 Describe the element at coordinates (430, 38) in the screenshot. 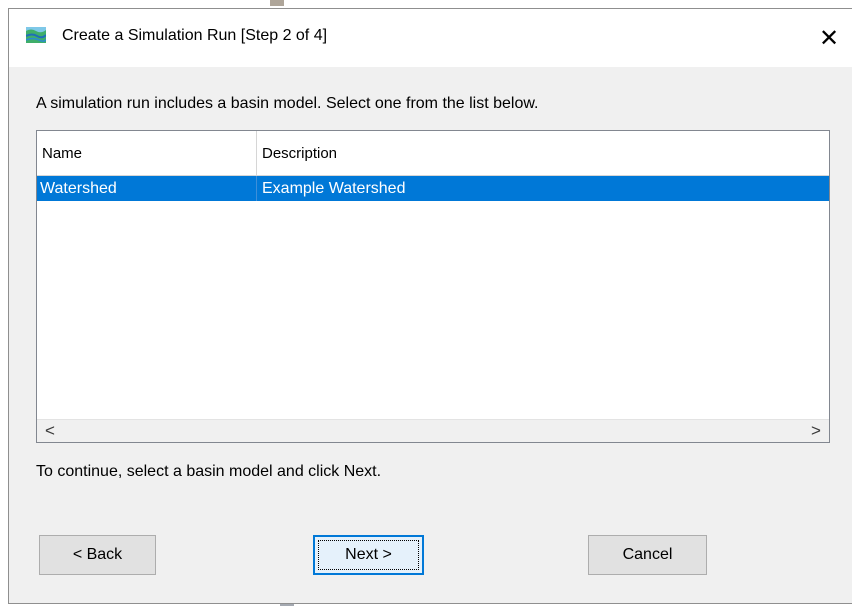

I see `title-bar: Create a Simulation Run [Step 2 of 4] ✕` at that location.